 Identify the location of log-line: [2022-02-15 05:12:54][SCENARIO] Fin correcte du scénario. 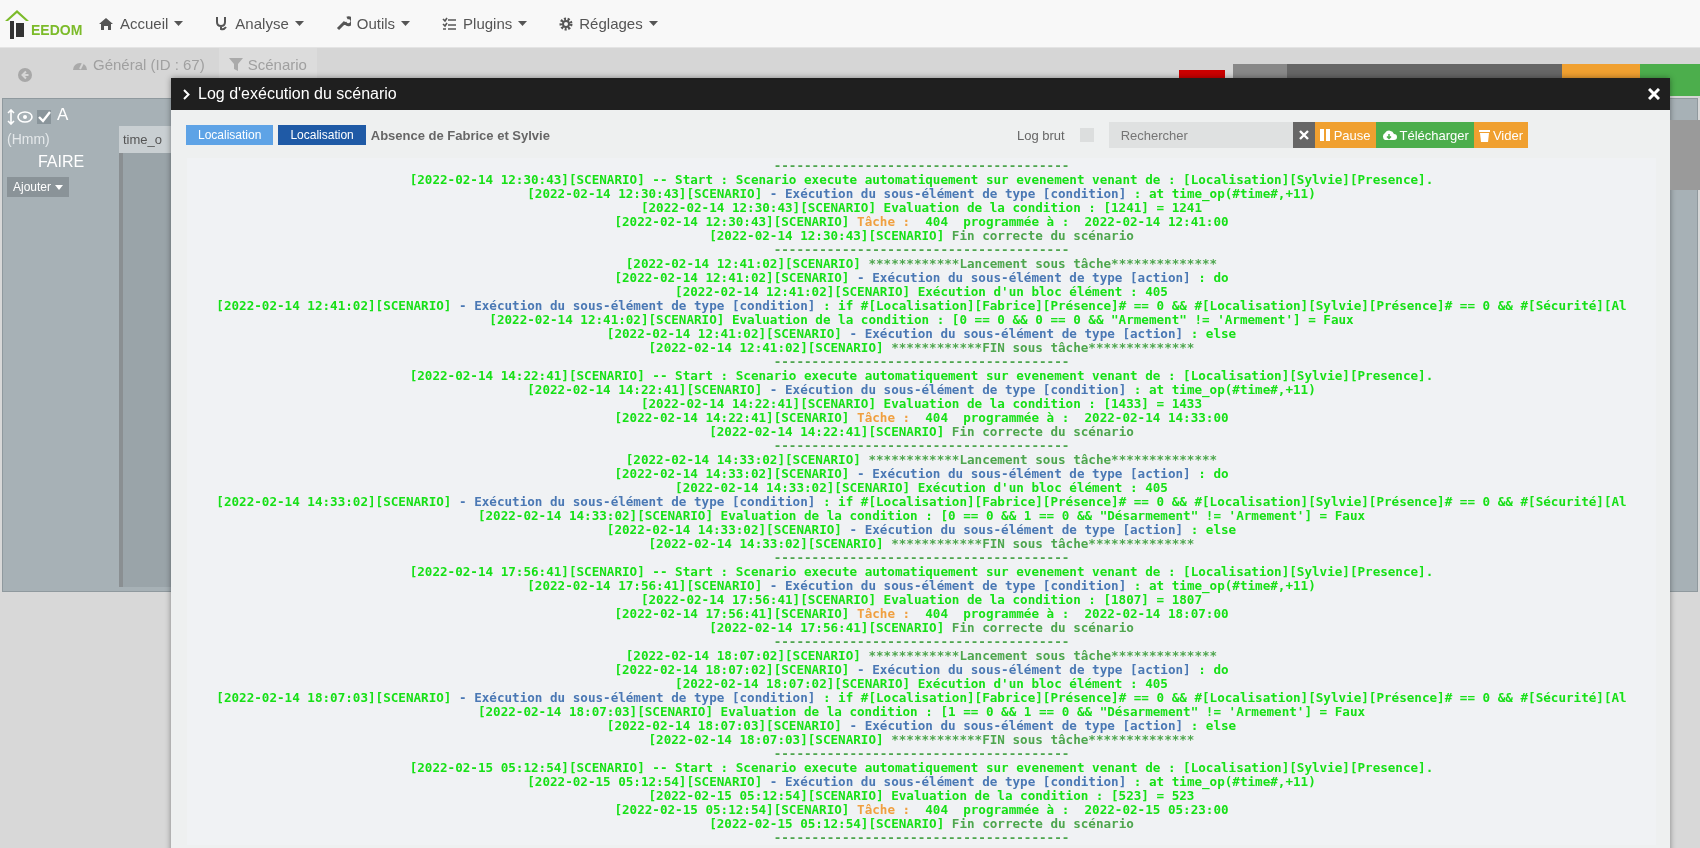
(921, 824).